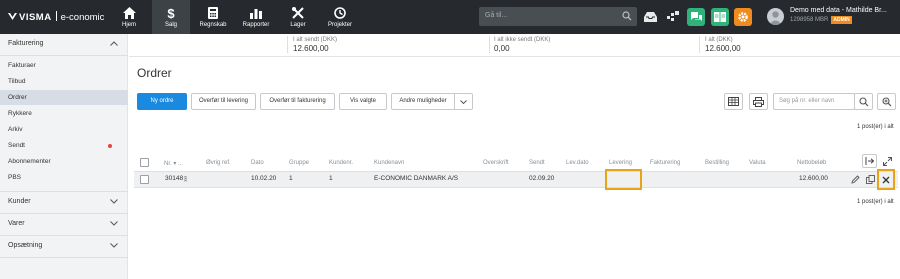  Describe the element at coordinates (144, 162) in the screenshot. I see `select-all-checkbox` at that location.